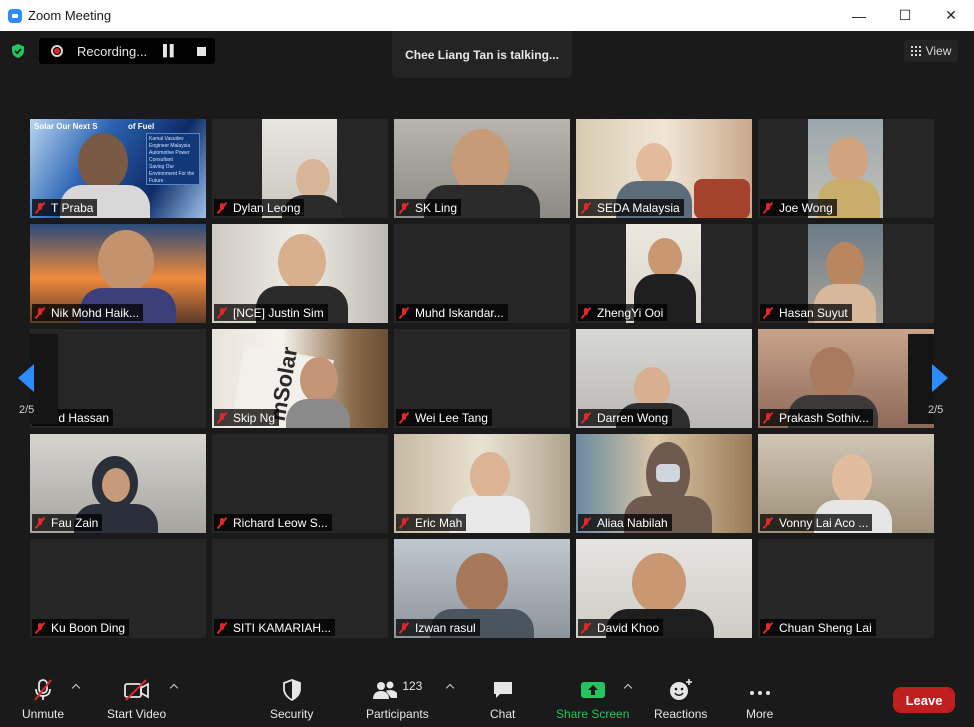  What do you see at coordinates (438, 627) in the screenshot?
I see `participant-nameplate: Izwan rasul` at bounding box center [438, 627].